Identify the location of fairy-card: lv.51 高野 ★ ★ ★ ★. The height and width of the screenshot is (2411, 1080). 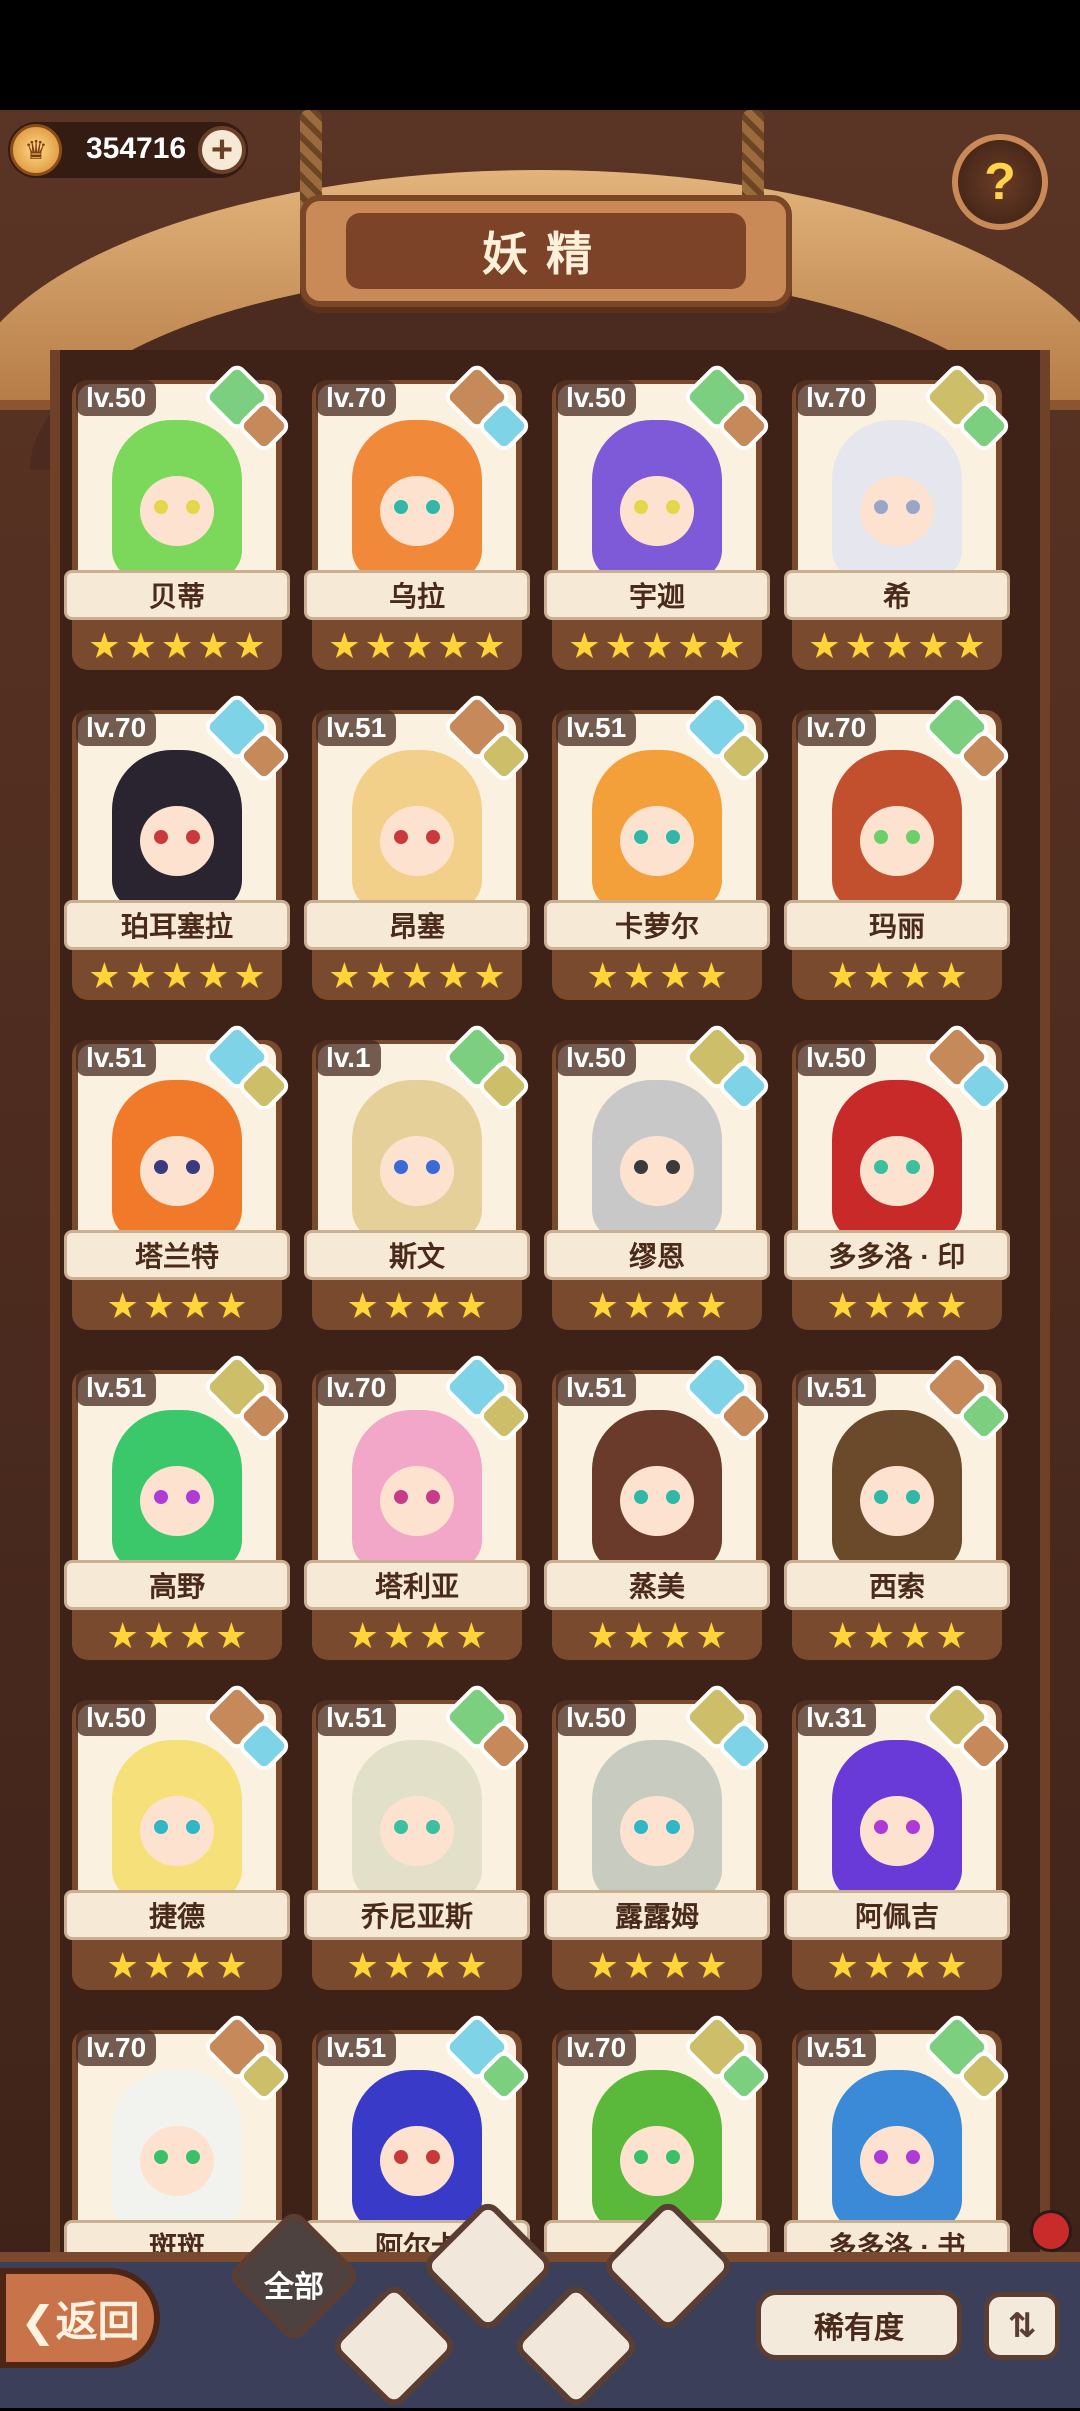
(178, 1506).